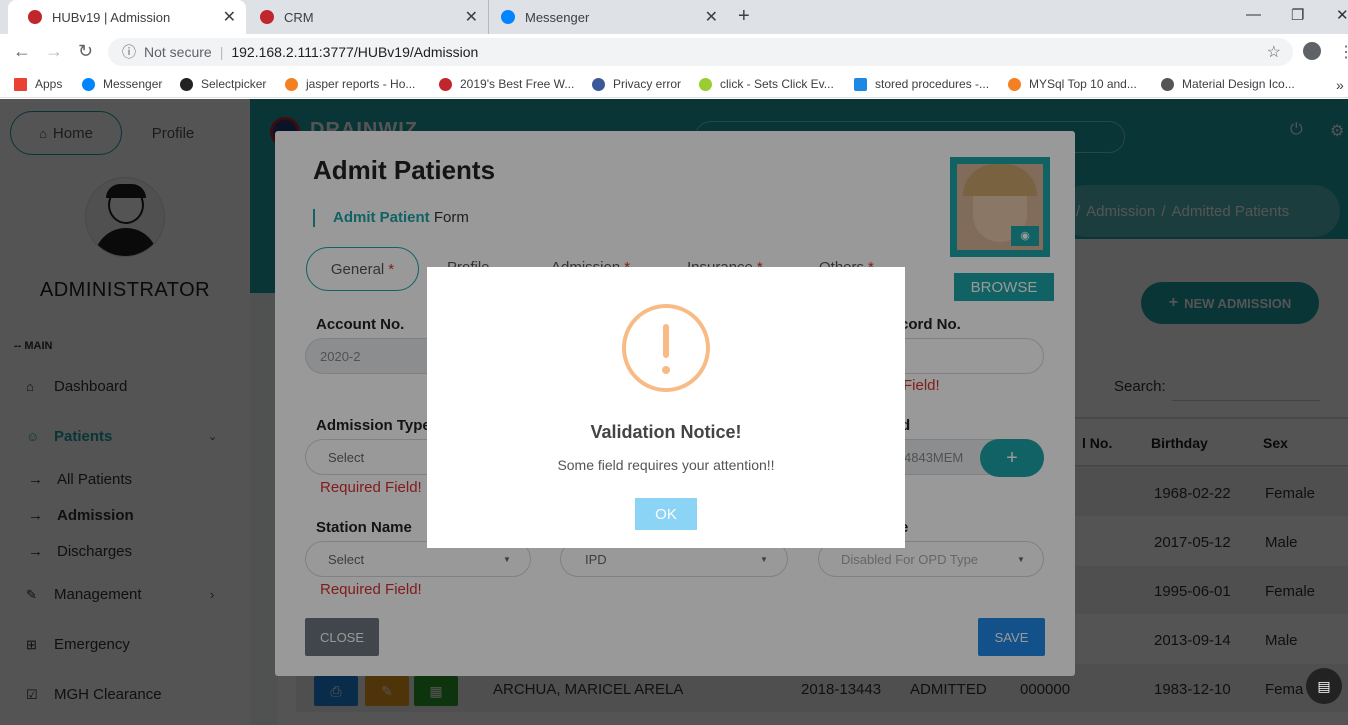 This screenshot has height=725, width=1348. Describe the element at coordinates (186, 84) in the screenshot. I see `github-icon` at that location.